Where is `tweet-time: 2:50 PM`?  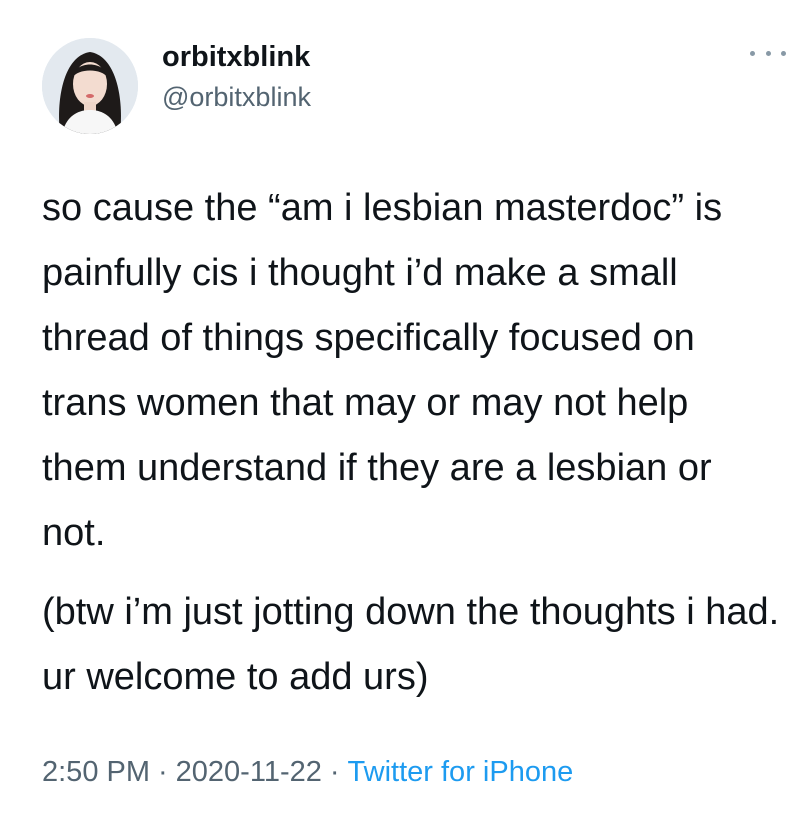
tweet-time: 2:50 PM is located at coordinates (96, 772).